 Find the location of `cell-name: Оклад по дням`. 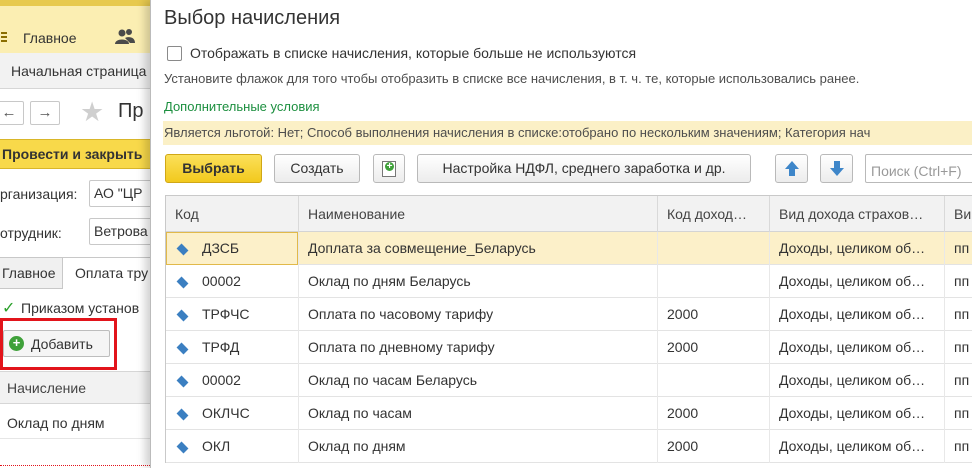

cell-name: Оклад по дням is located at coordinates (478, 446).